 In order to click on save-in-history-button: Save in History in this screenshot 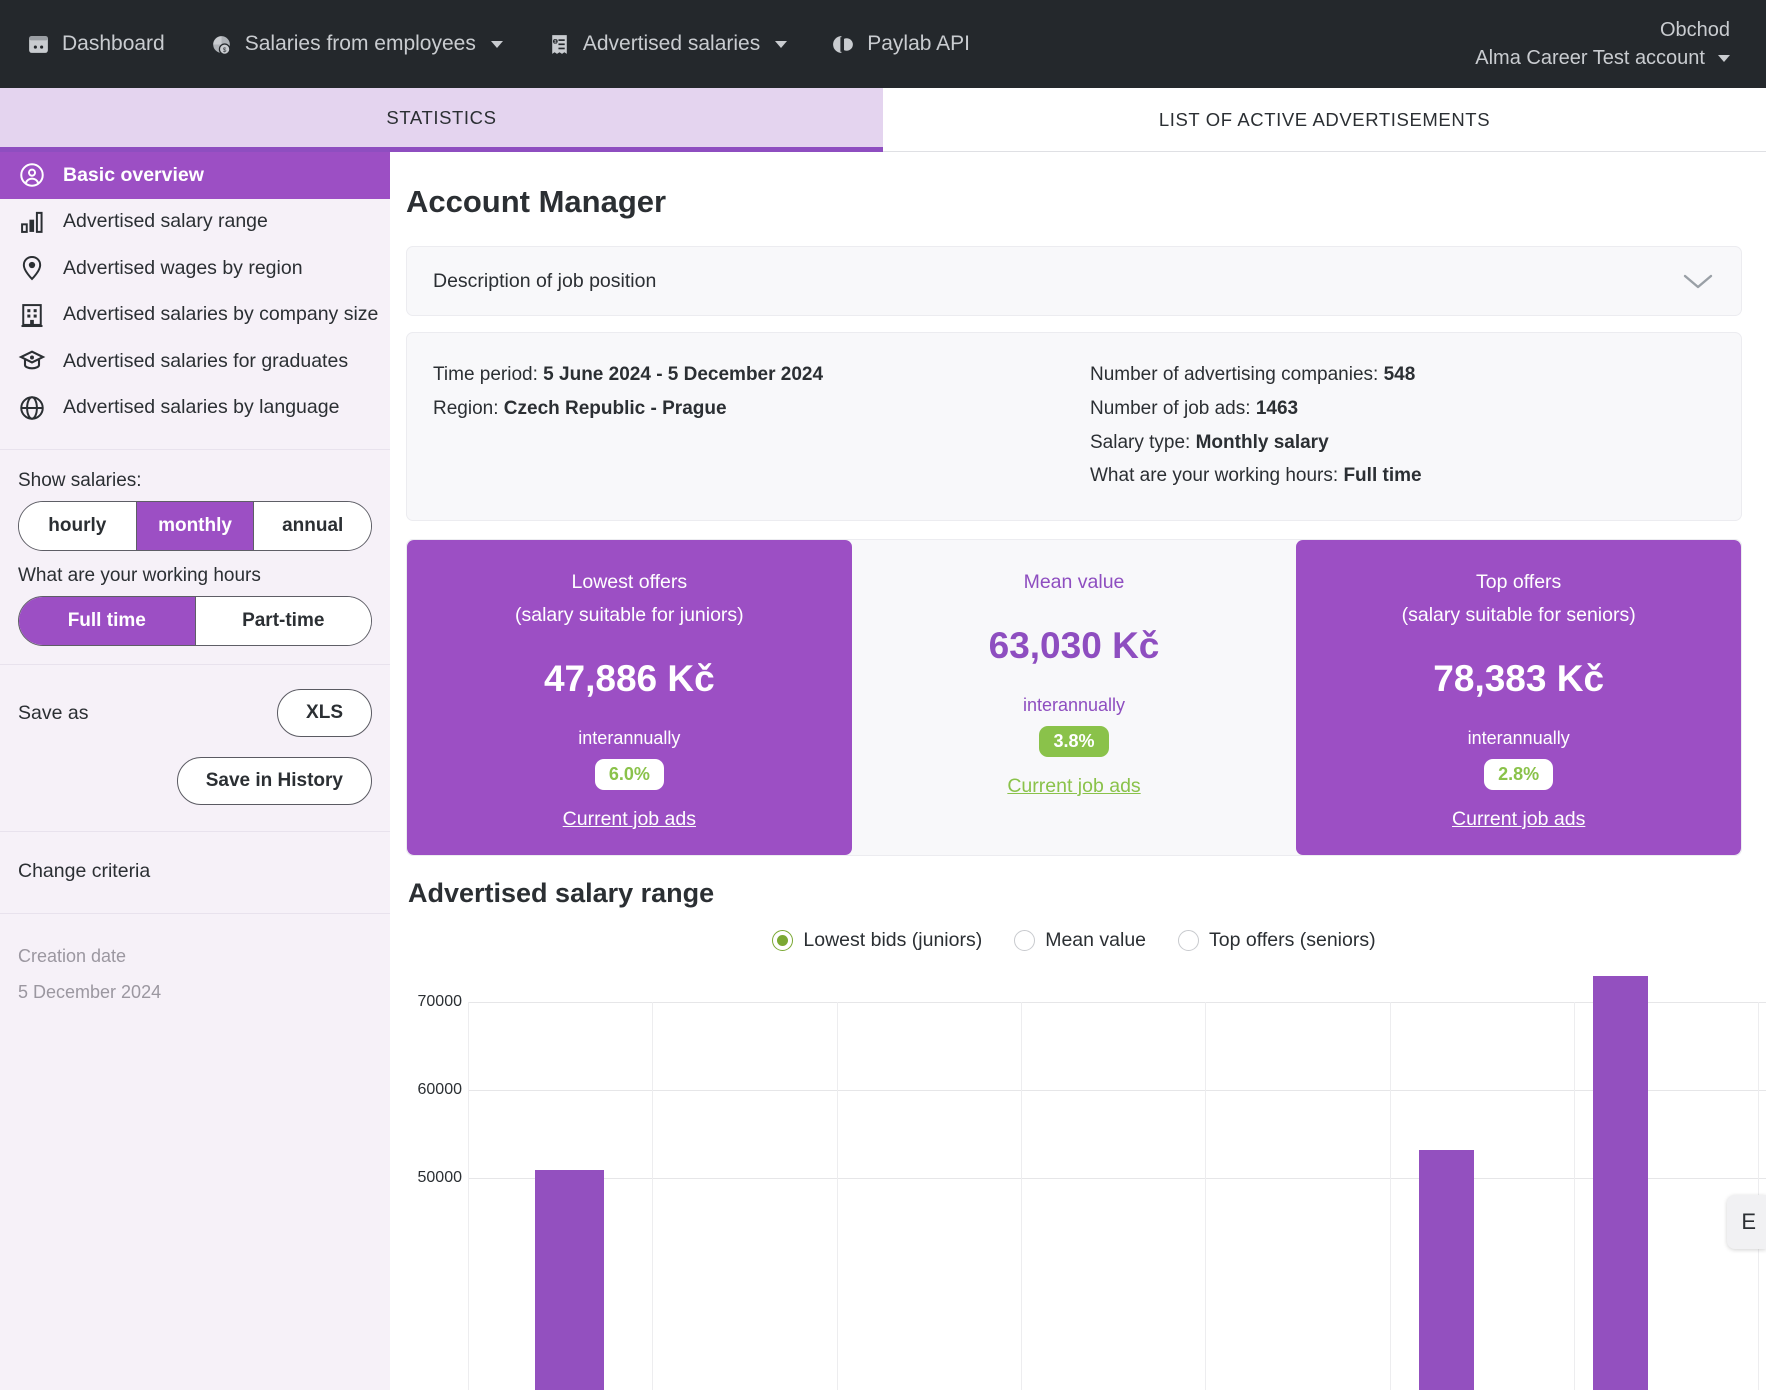, I will do `click(274, 781)`.